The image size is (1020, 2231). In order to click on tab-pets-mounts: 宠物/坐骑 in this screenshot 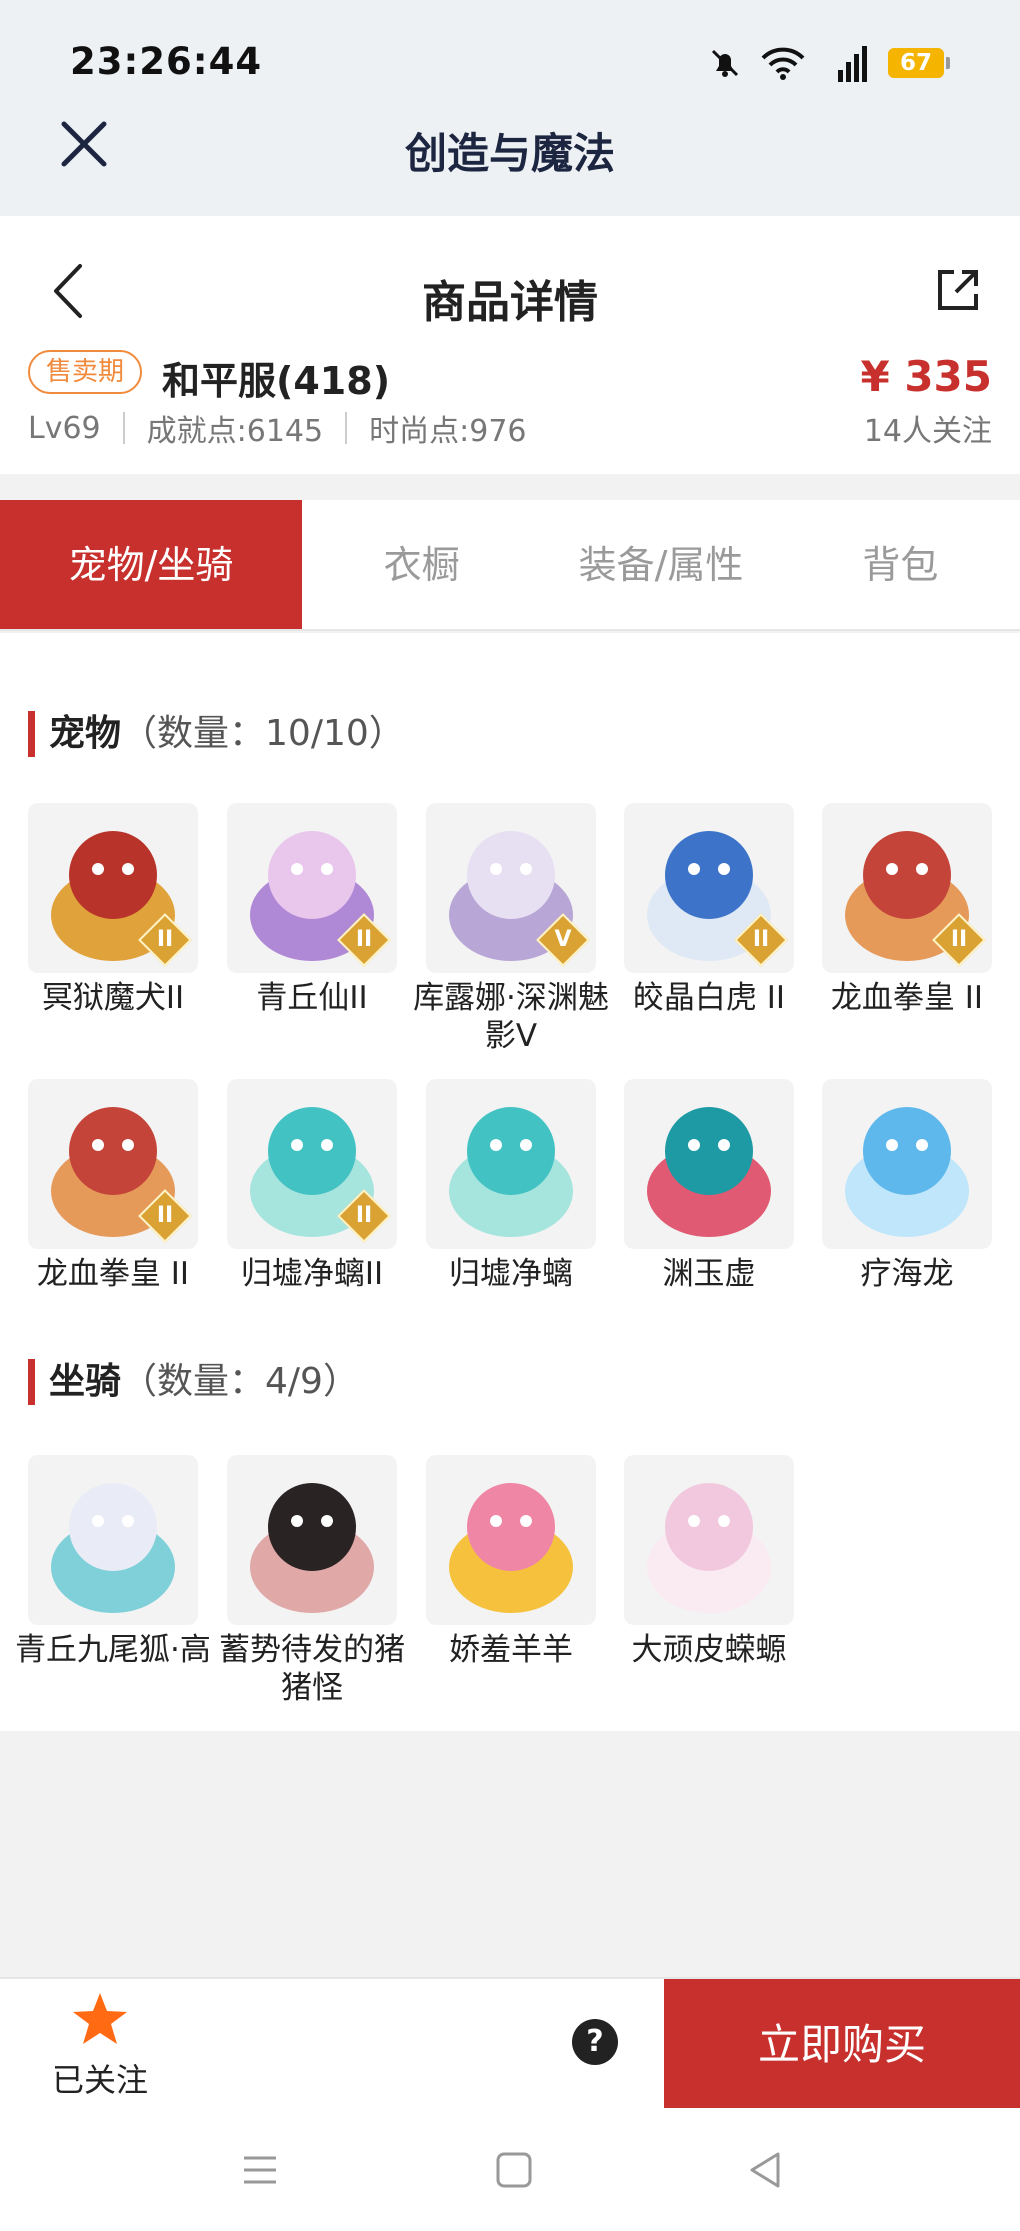, I will do `click(151, 564)`.